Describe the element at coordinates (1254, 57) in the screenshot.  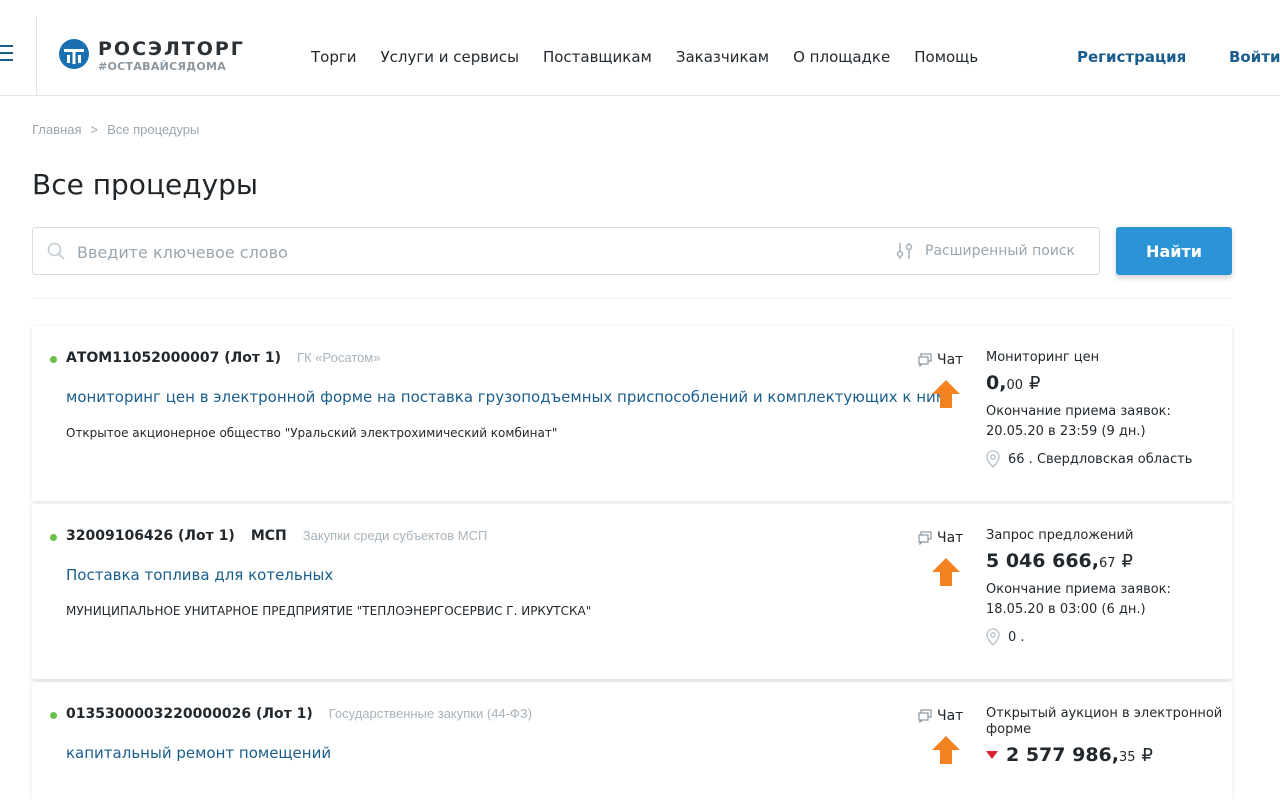
I see `login-link: Войти` at that location.